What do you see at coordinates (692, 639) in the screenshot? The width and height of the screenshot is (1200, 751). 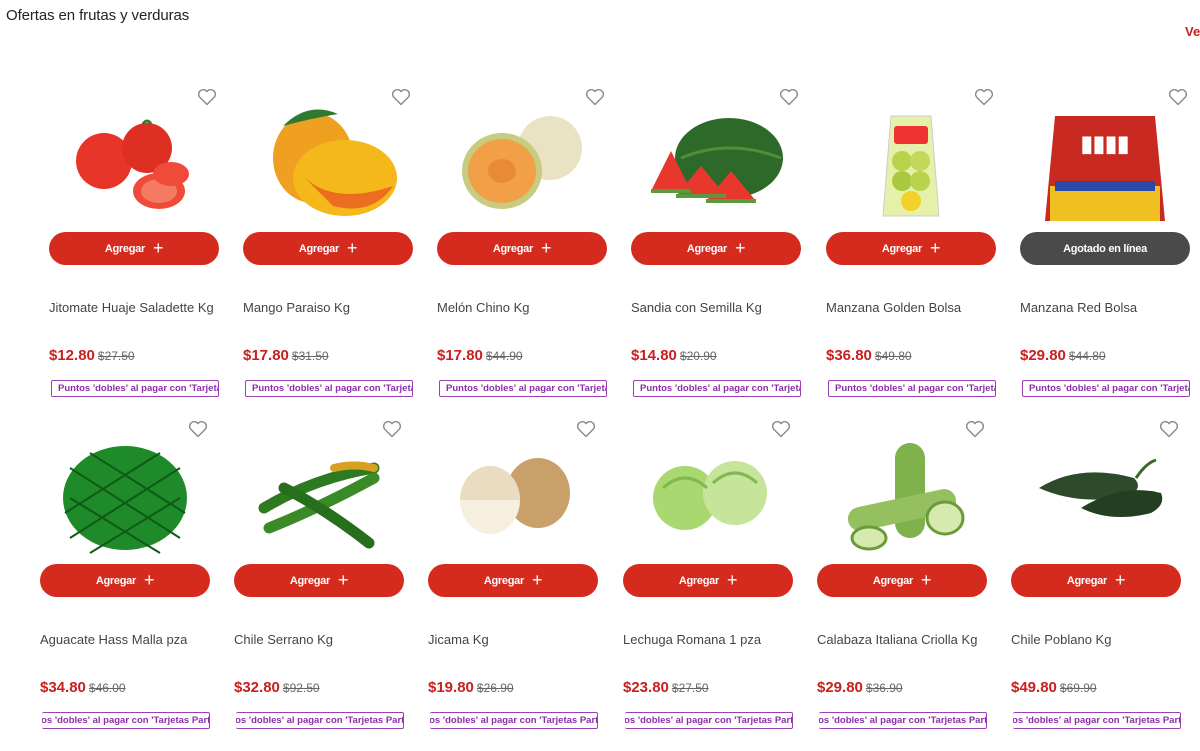 I see `product-name: Lechuga Romana 1 pza` at bounding box center [692, 639].